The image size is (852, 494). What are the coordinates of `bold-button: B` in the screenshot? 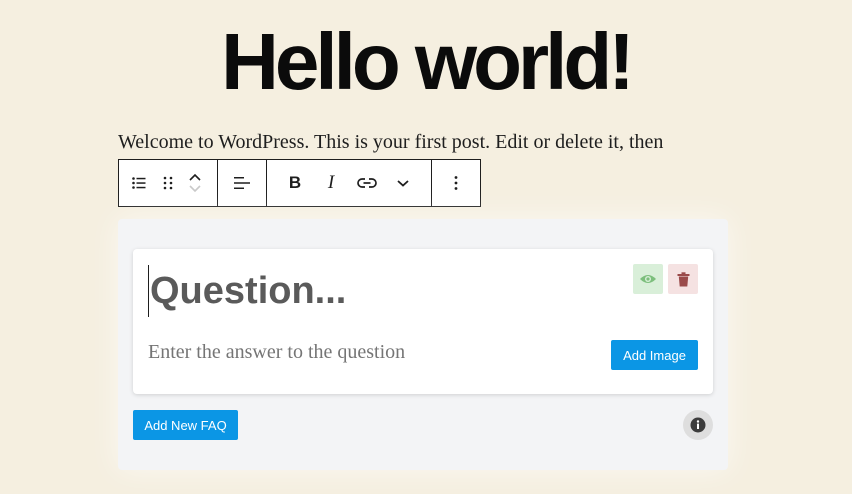 It's located at (295, 183).